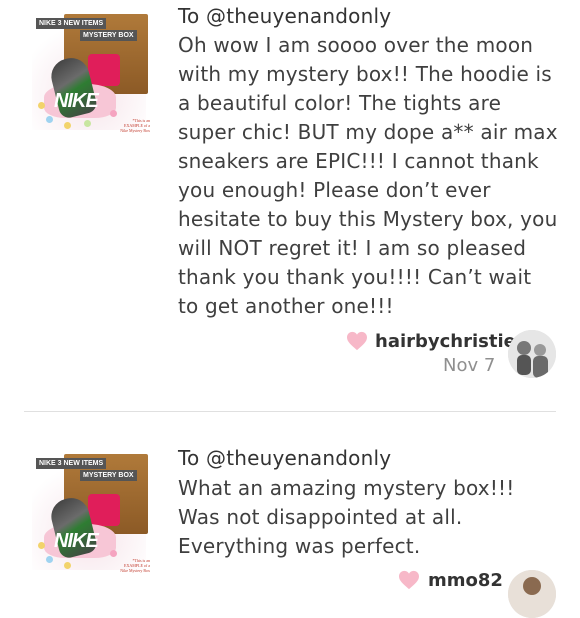 This screenshot has width=580, height=618. What do you see at coordinates (469, 365) in the screenshot?
I see `note-date: Nov 7` at bounding box center [469, 365].